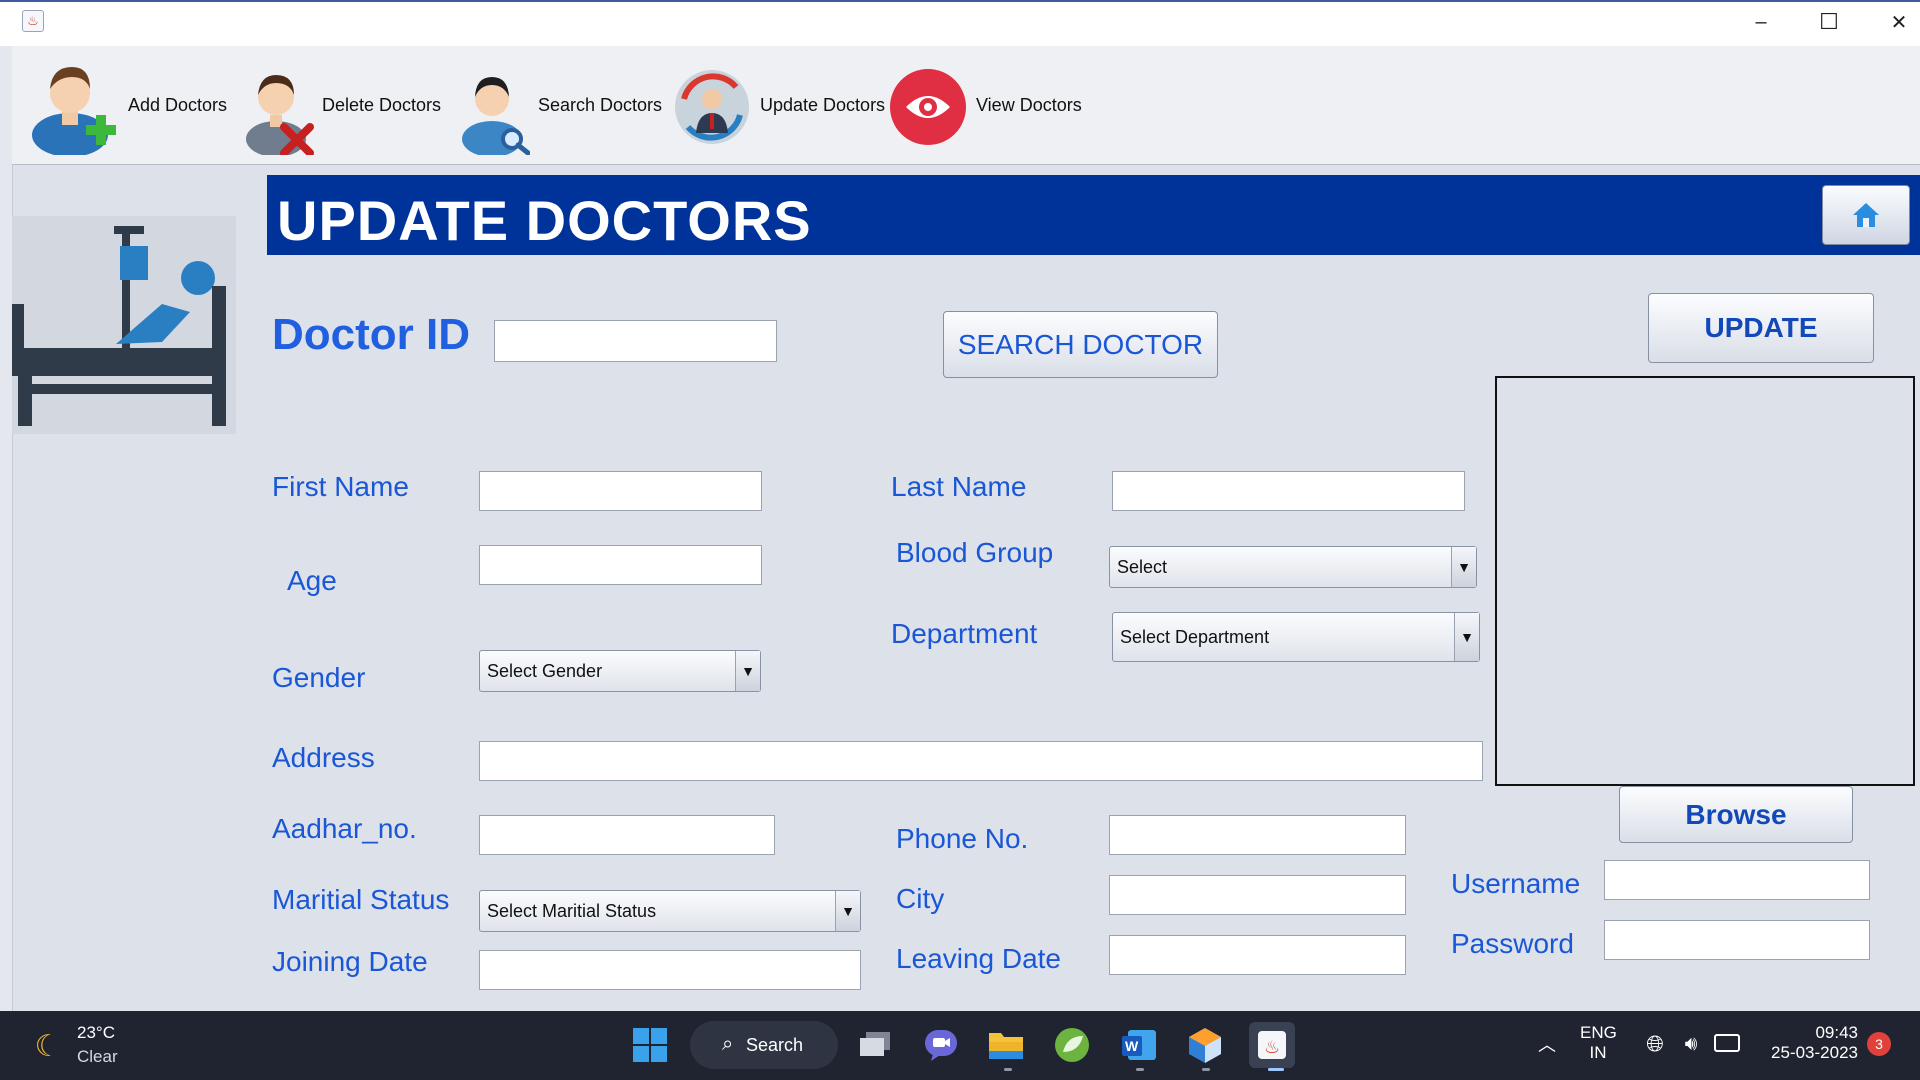  I want to click on clock-date: 25-03-2023, so click(1814, 1052).